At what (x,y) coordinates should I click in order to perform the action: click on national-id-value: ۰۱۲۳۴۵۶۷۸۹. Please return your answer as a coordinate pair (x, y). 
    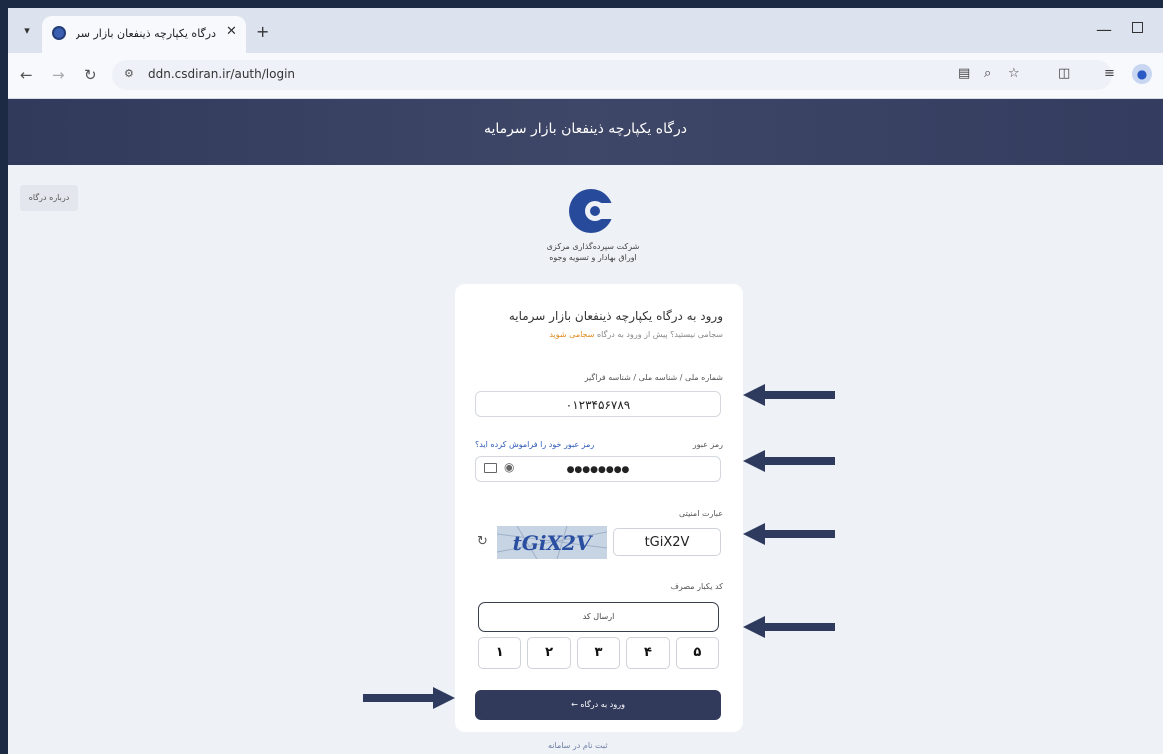
    Looking at the image, I should click on (598, 405).